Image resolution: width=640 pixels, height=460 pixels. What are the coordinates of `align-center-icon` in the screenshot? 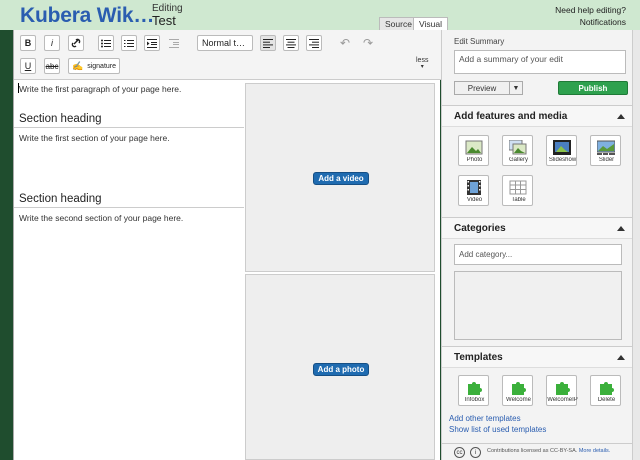 It's located at (291, 43).